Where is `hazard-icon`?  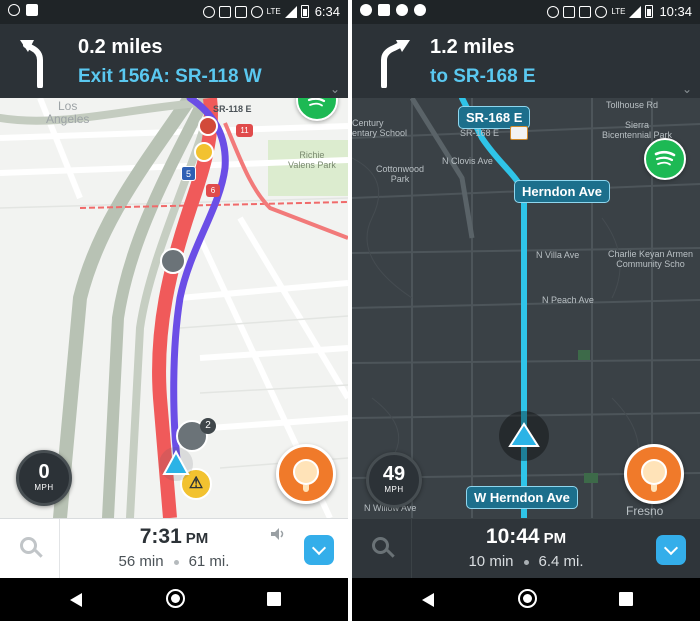 hazard-icon is located at coordinates (204, 152).